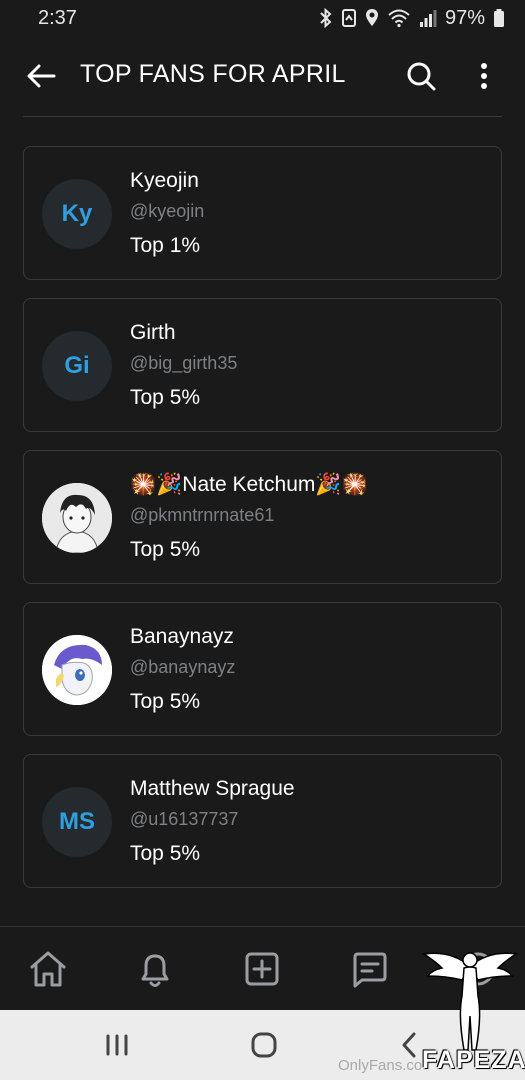 The image size is (525, 1080). I want to click on avatar-initials: Ky, so click(77, 213).